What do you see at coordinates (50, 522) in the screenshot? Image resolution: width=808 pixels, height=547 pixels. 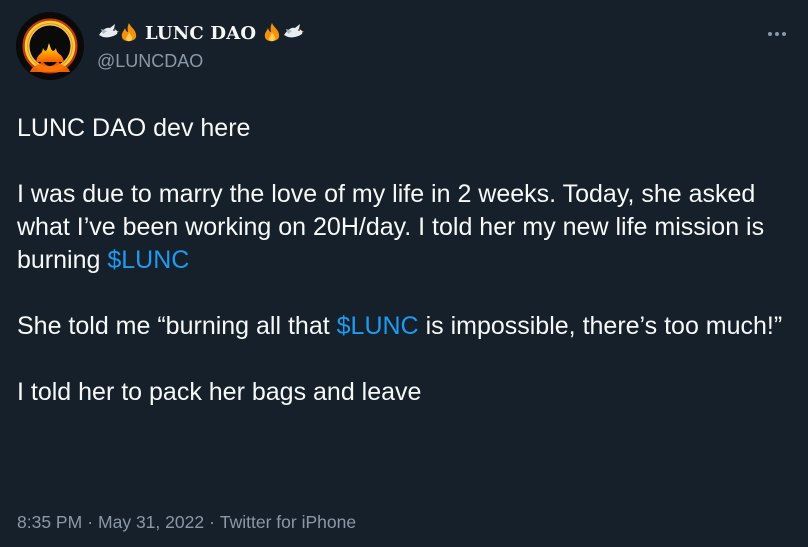 I see `tweet-time: 8:35 PM` at bounding box center [50, 522].